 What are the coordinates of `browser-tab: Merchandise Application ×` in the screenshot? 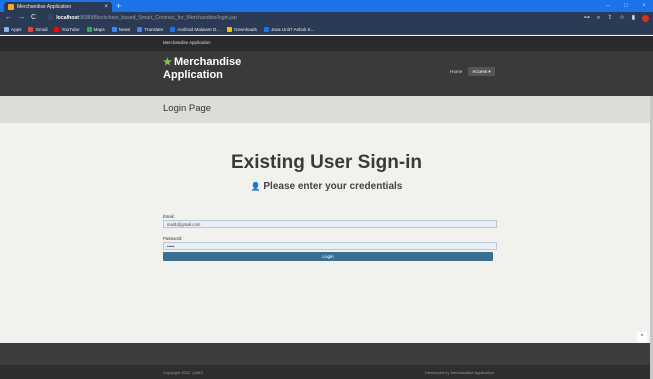 It's located at (58, 7).